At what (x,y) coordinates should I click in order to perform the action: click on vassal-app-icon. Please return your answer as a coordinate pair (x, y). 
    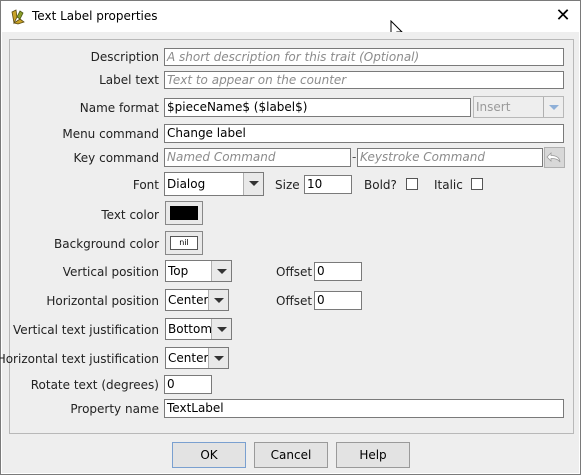
    Looking at the image, I should click on (18, 17).